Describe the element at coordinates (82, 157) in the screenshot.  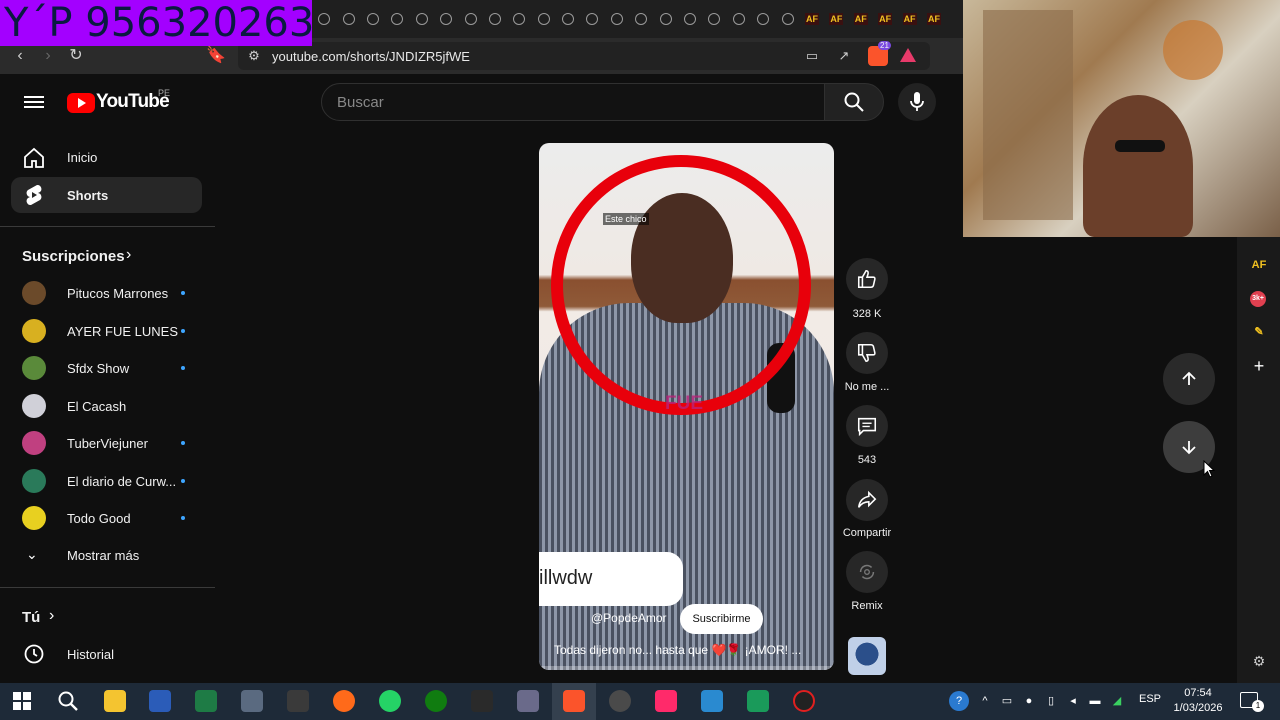
I see `sidebar-item-label: Inicio` at that location.